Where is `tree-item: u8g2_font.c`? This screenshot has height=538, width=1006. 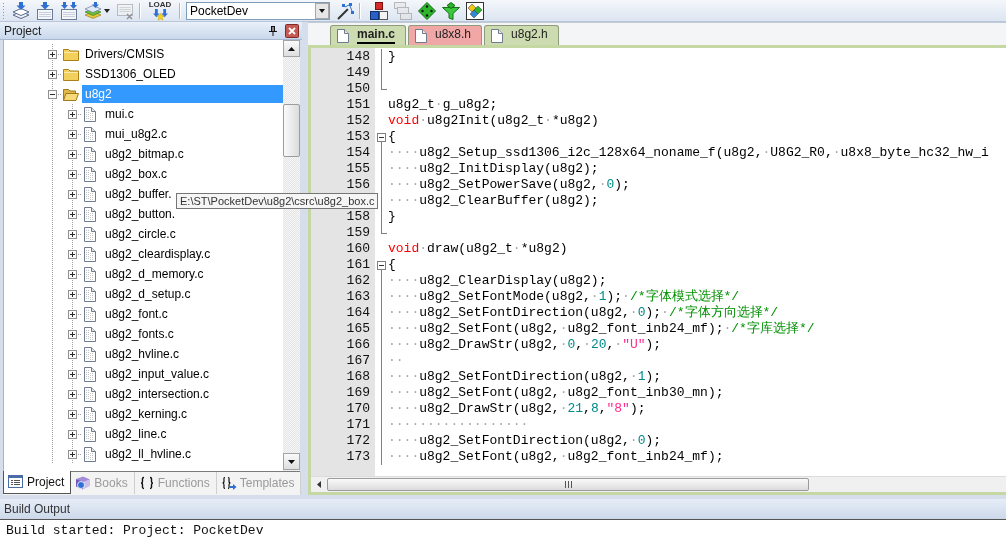 tree-item: u8g2_font.c is located at coordinates (136, 314).